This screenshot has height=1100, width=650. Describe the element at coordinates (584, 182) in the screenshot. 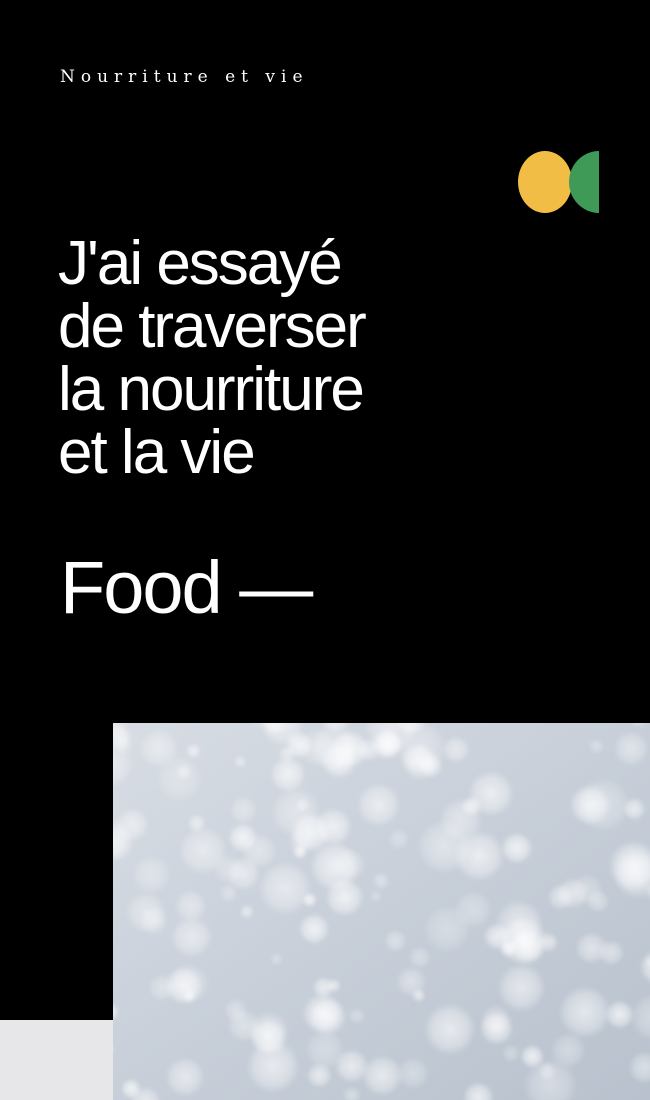

I see `green-half-circle-icon` at that location.